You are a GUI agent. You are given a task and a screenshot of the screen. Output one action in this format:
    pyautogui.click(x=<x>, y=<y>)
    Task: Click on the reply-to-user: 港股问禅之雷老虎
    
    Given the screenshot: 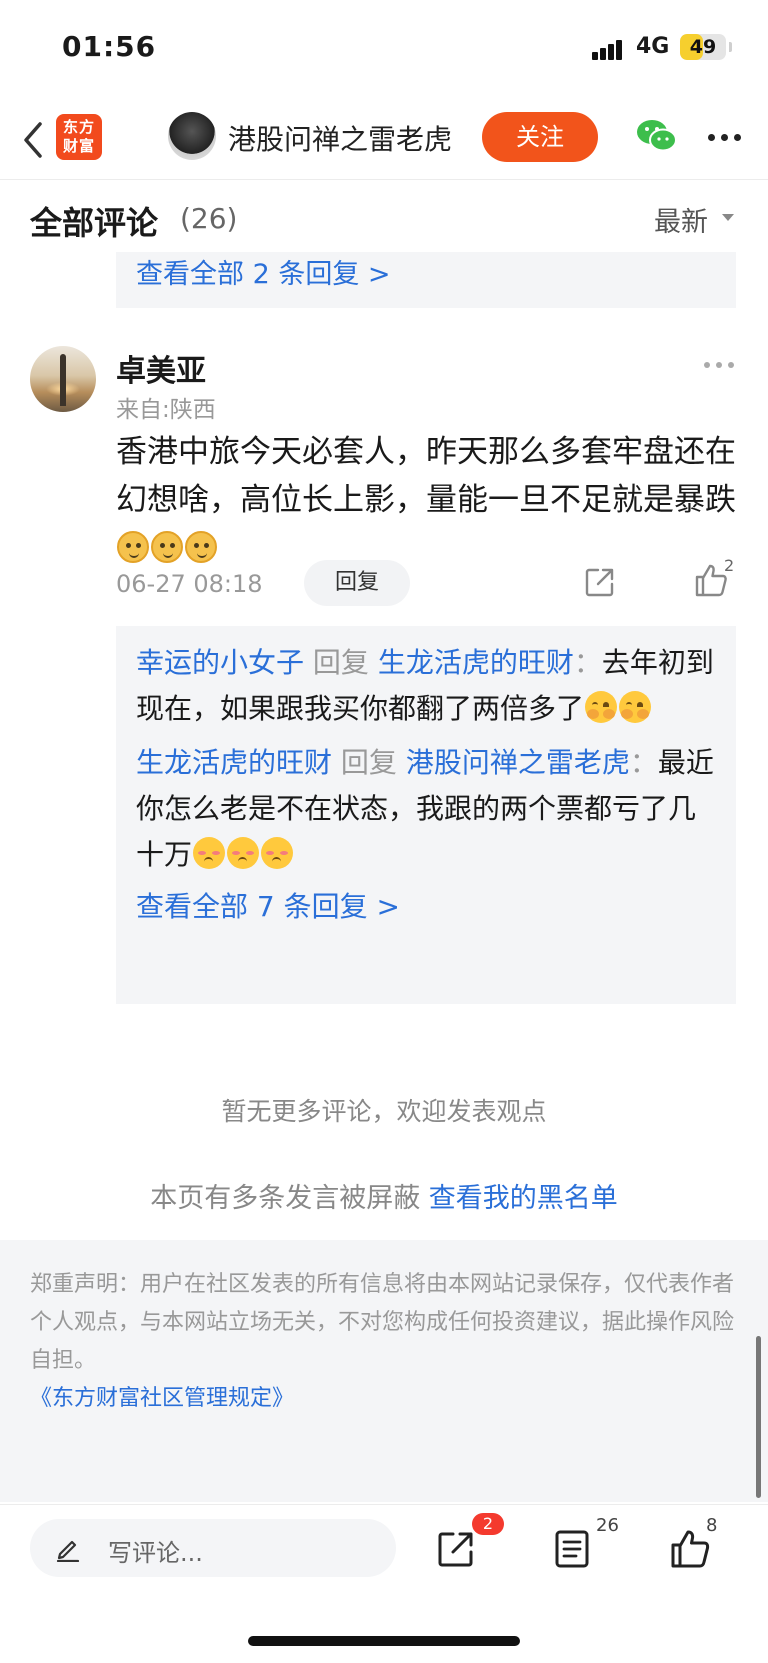 What is the action you would take?
    pyautogui.click(x=518, y=762)
    